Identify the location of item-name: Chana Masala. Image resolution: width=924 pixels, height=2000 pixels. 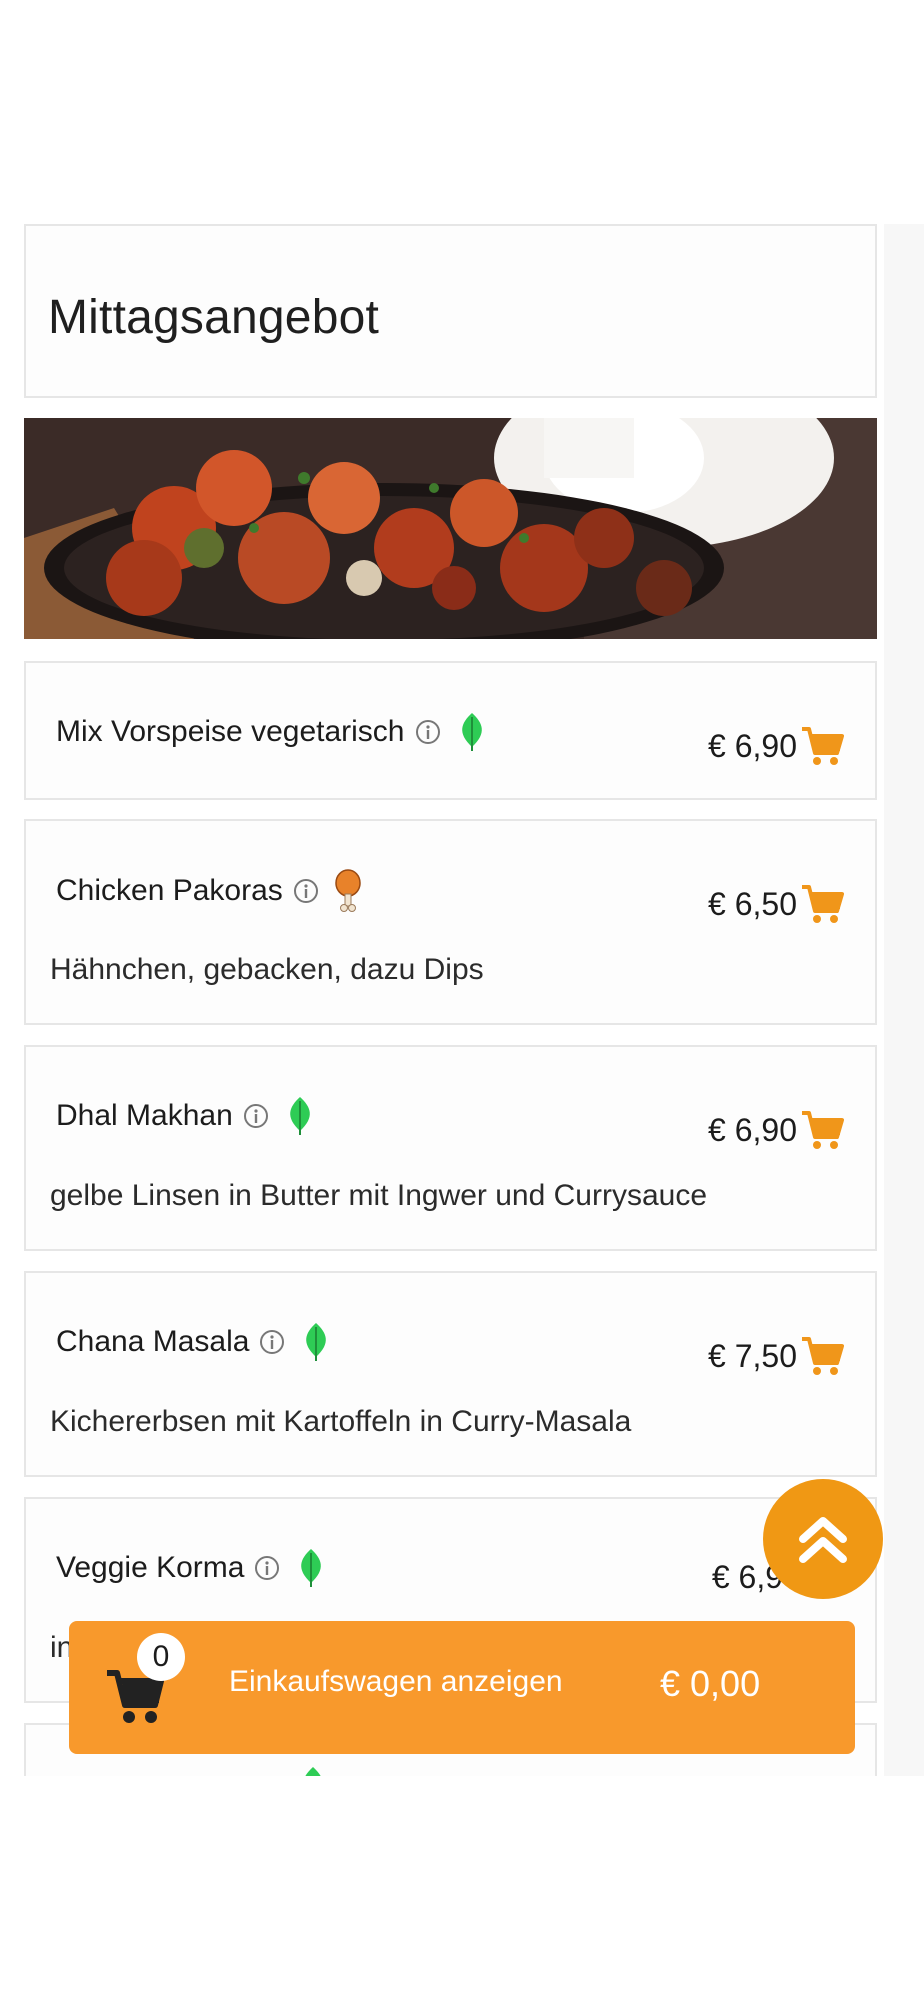
(153, 1341).